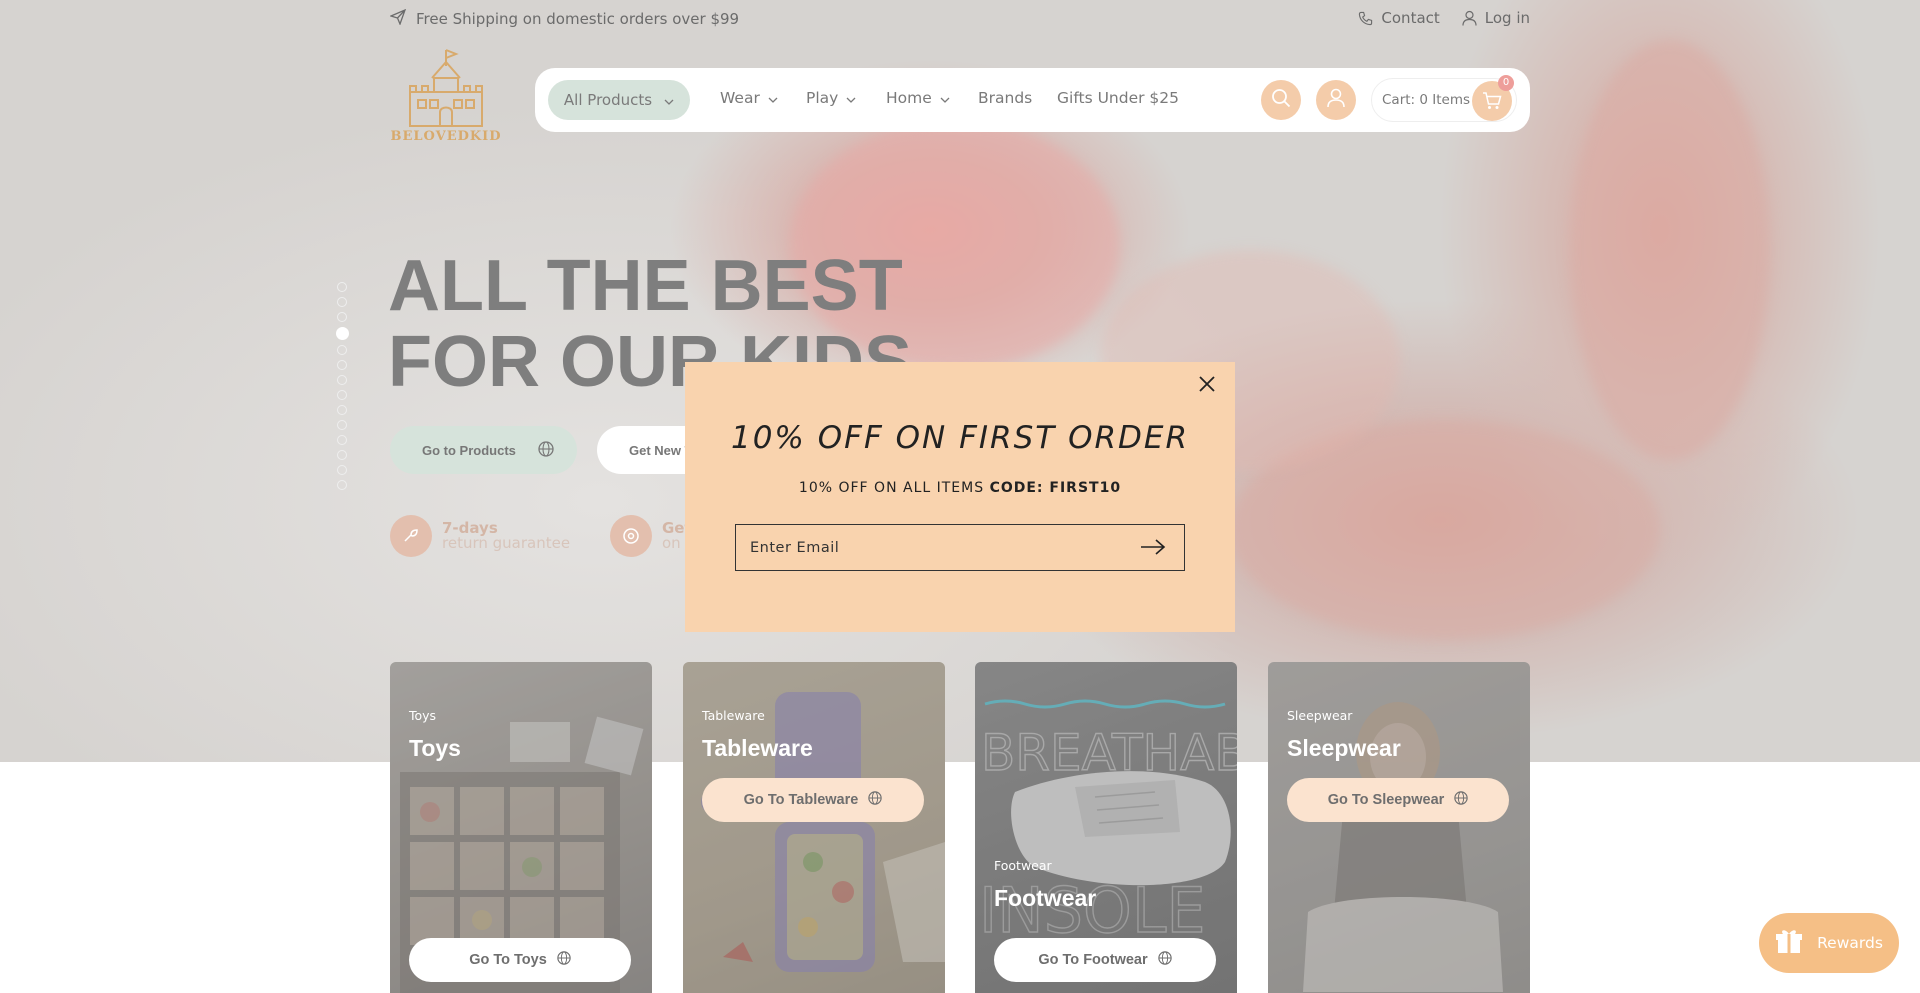 The height and width of the screenshot is (993, 1920). I want to click on go-to-products-button: Go to Products, so click(483, 450).